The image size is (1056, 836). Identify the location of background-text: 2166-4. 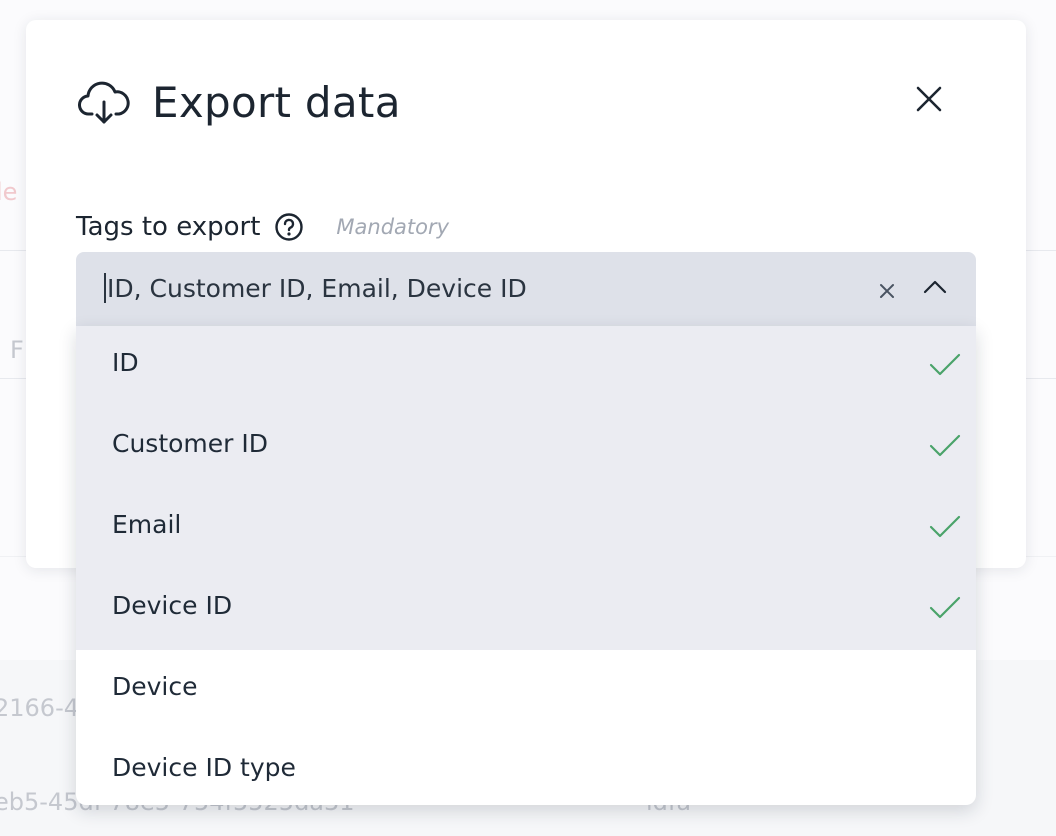
(40, 708).